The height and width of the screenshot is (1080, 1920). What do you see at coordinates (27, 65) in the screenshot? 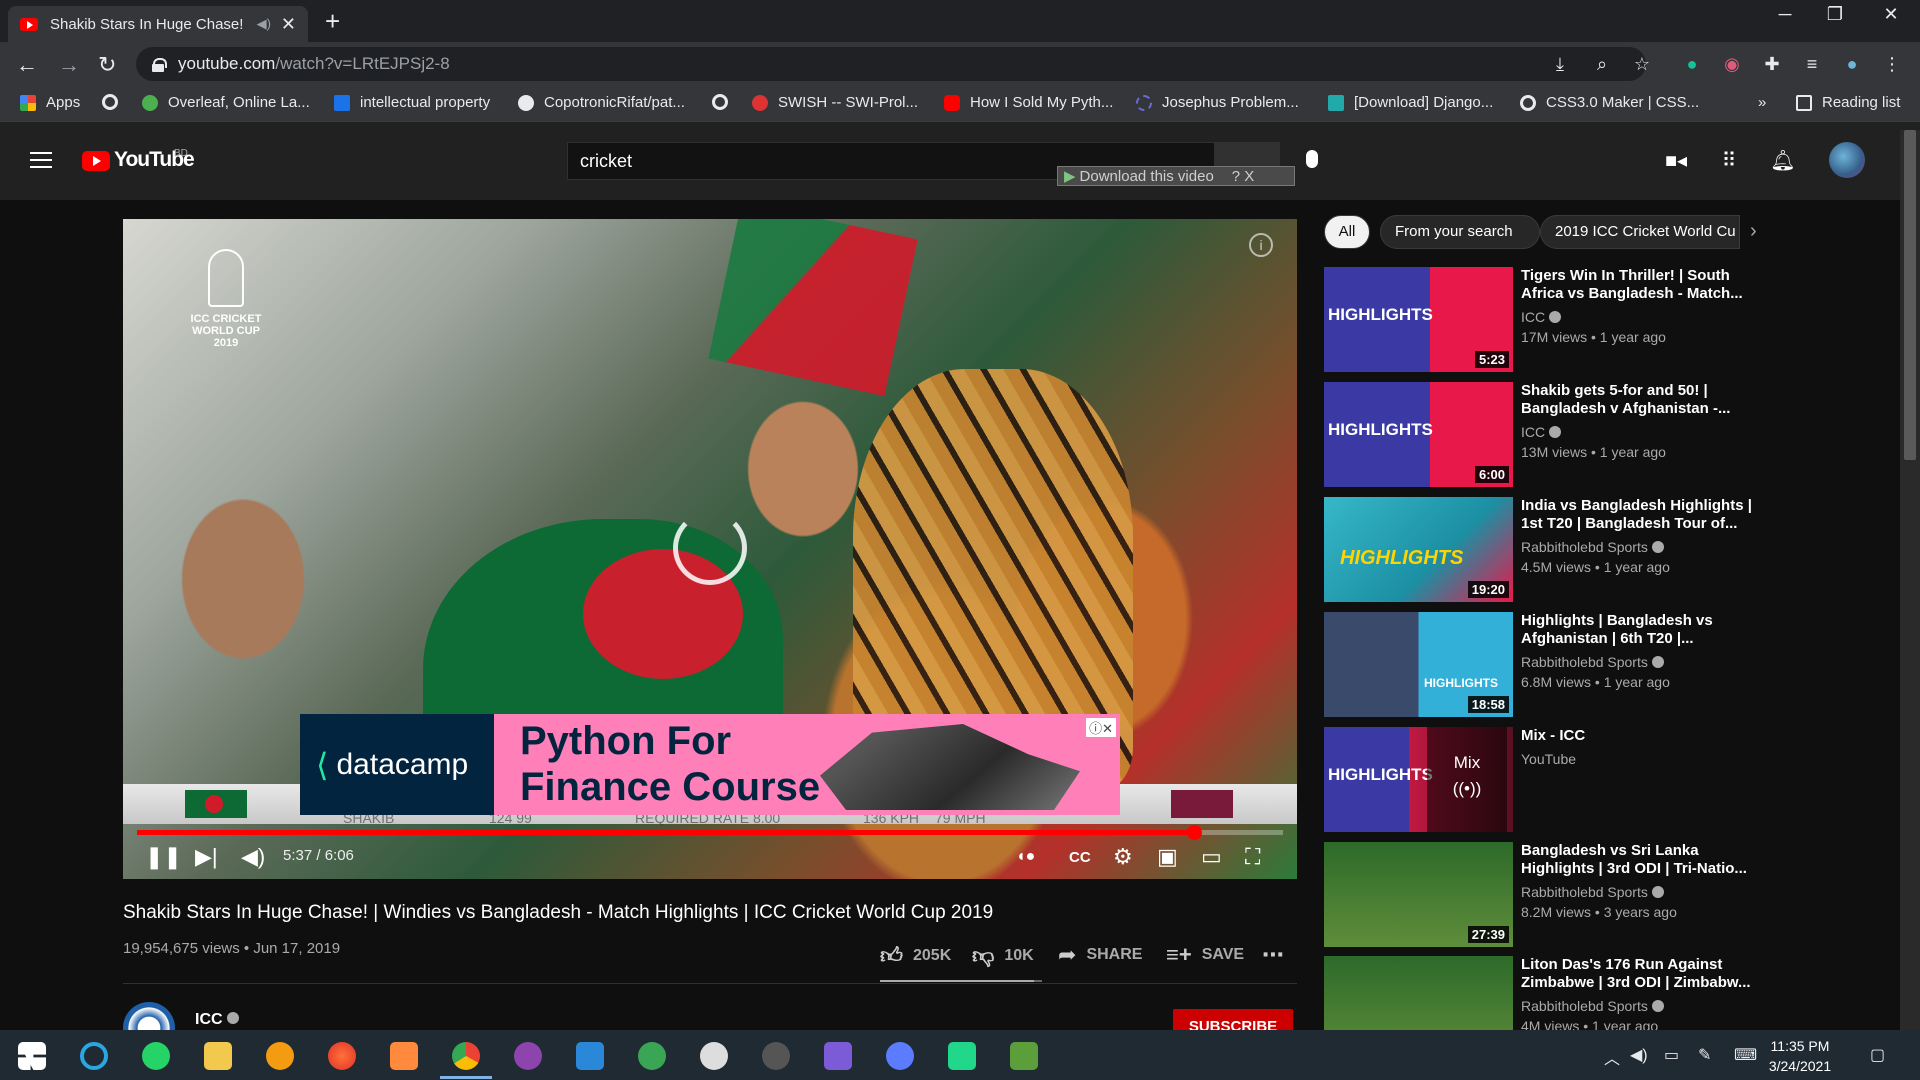
I see `back-icon: ←` at bounding box center [27, 65].